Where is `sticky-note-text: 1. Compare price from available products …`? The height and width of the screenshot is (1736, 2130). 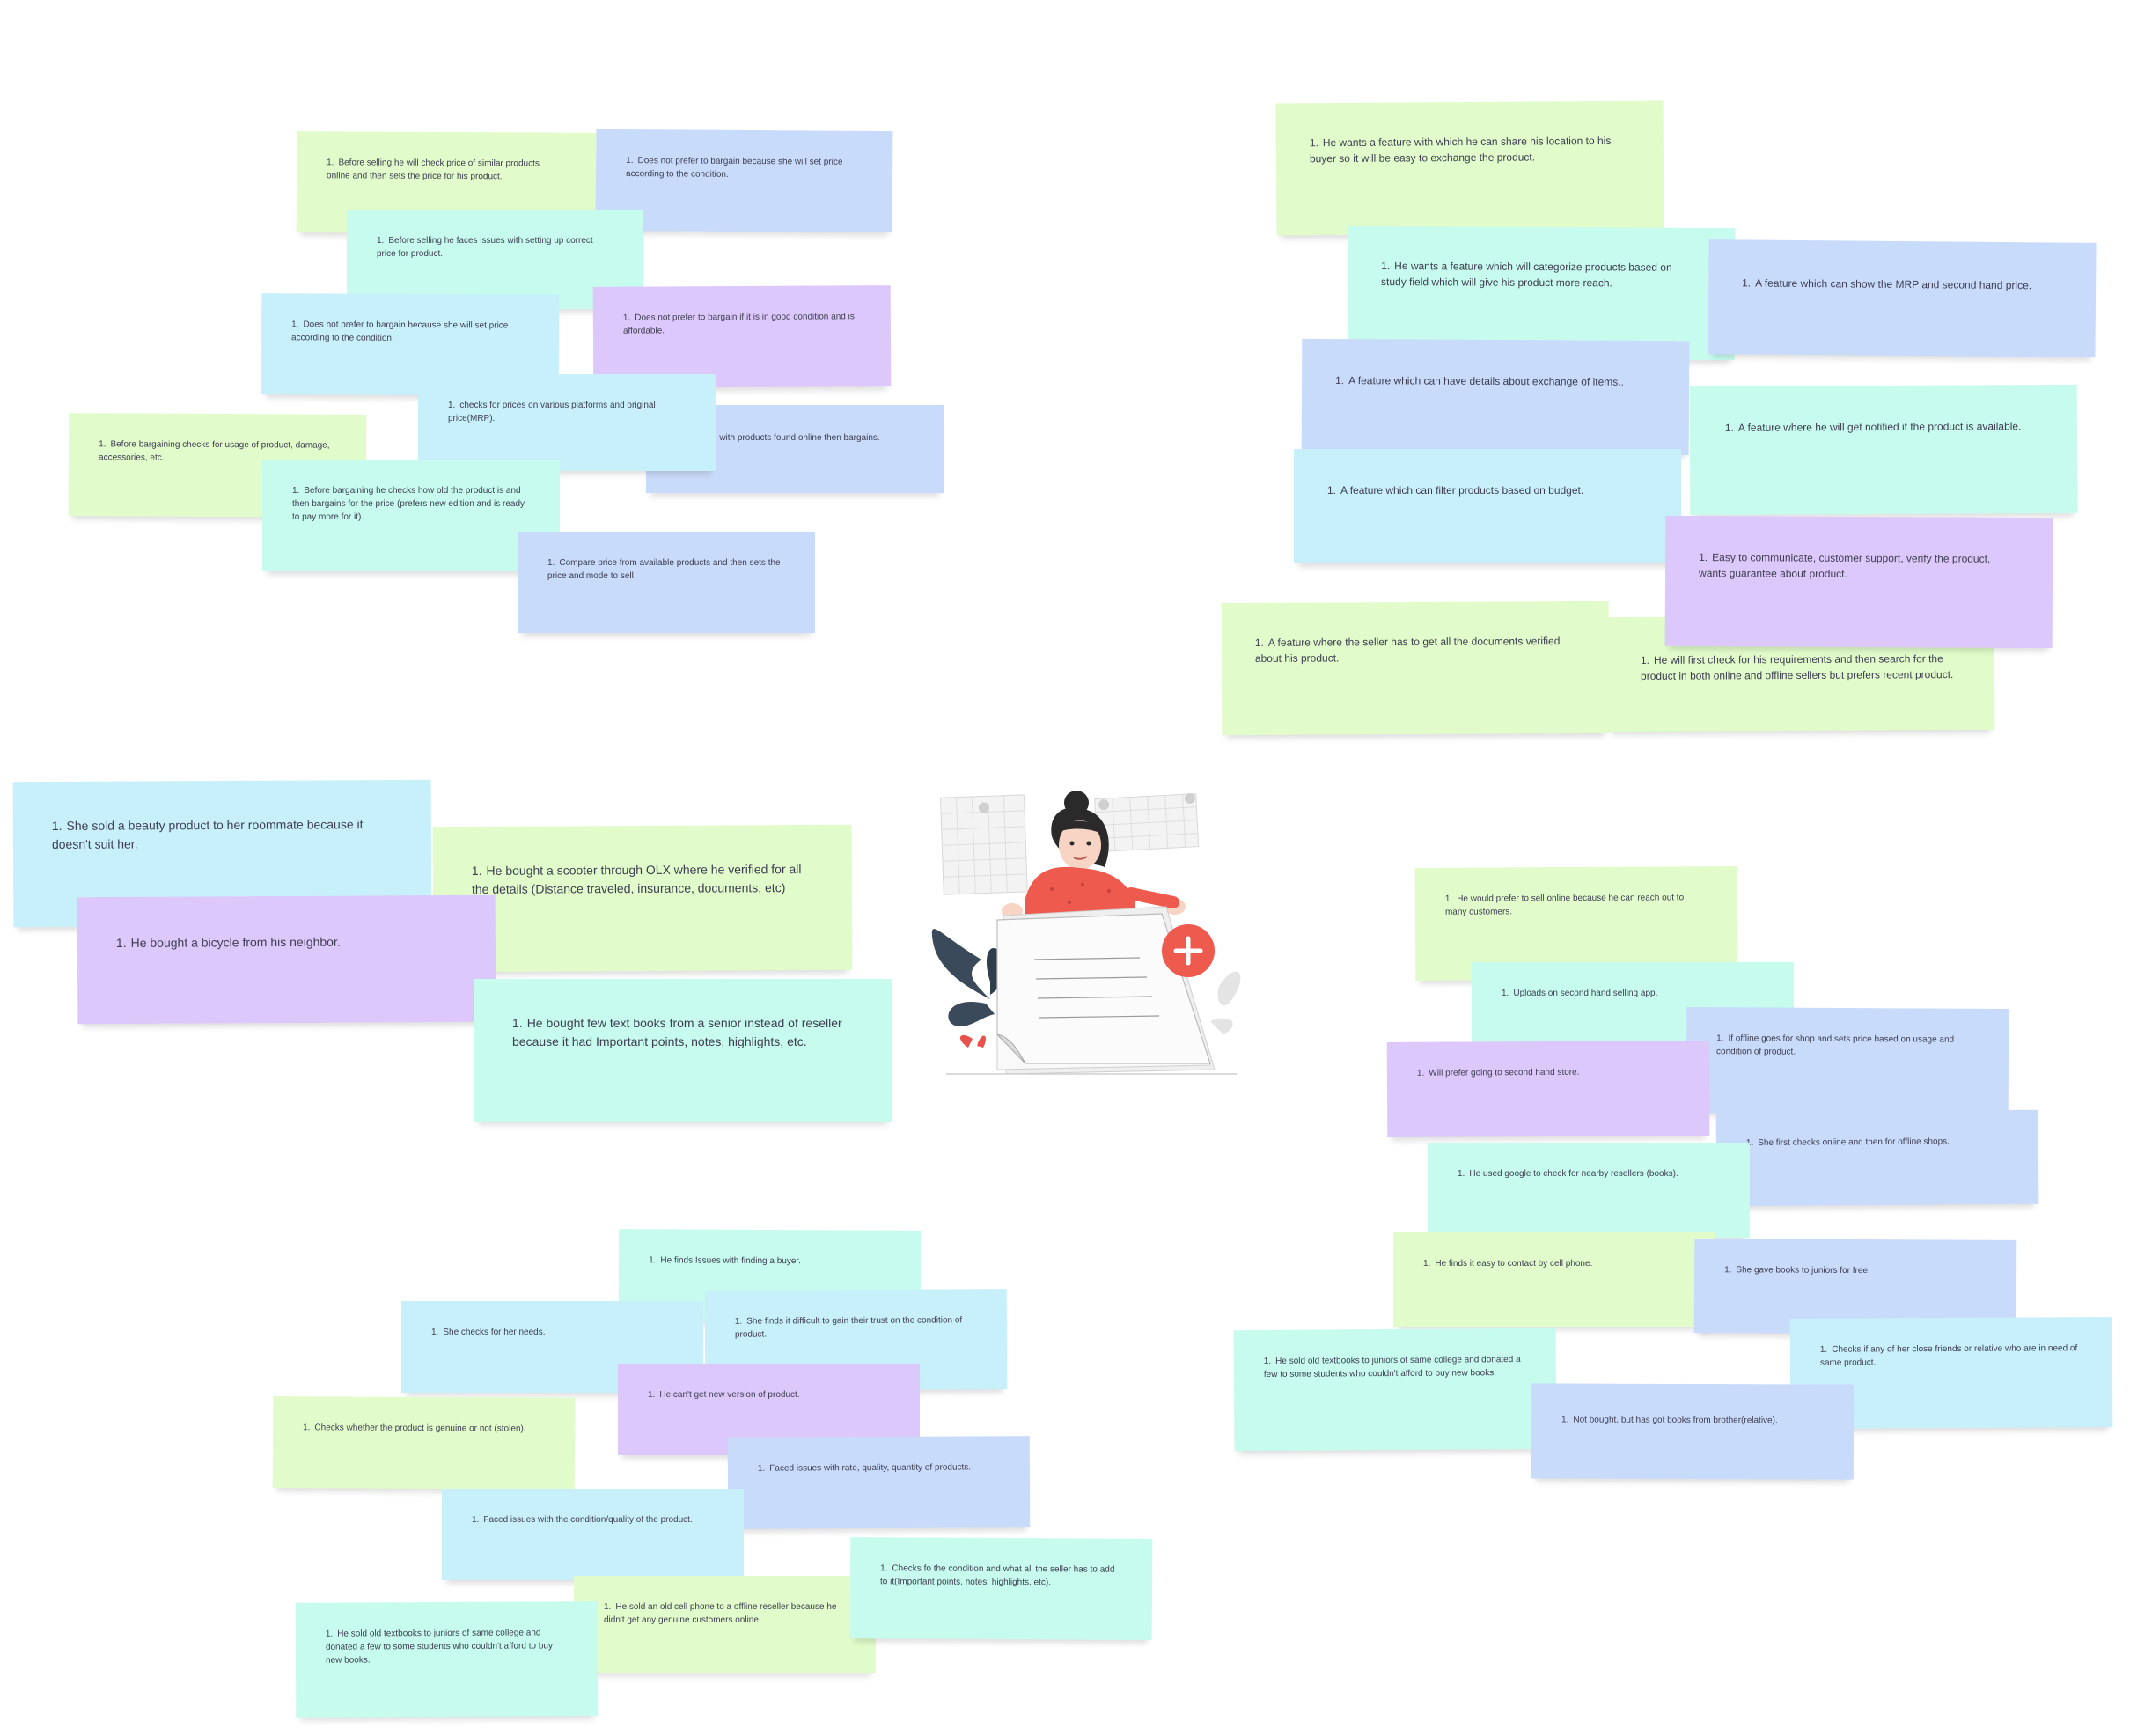
sticky-note-text: 1. Compare price from available products … is located at coordinates (664, 569).